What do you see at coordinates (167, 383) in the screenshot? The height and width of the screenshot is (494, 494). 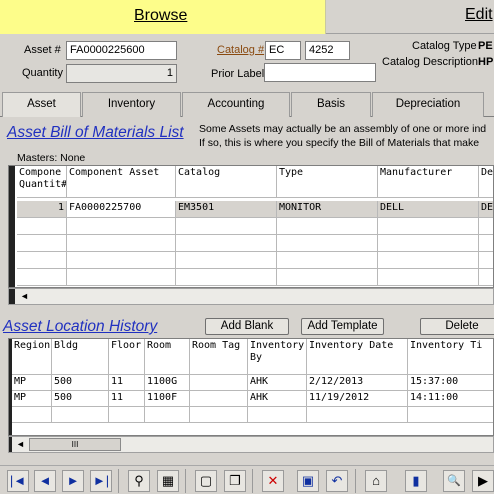 I see `loc-row-room: 1100G` at bounding box center [167, 383].